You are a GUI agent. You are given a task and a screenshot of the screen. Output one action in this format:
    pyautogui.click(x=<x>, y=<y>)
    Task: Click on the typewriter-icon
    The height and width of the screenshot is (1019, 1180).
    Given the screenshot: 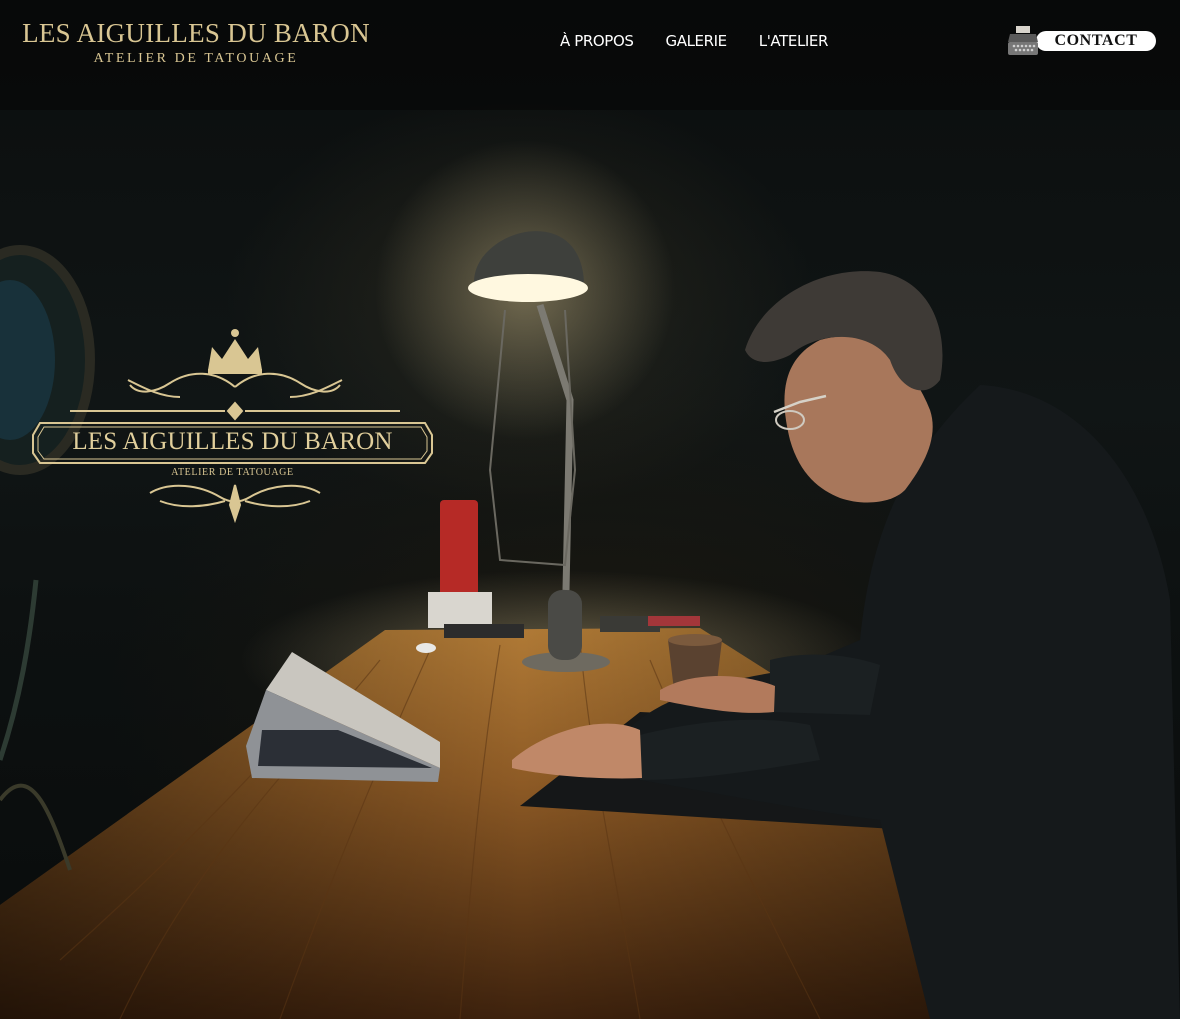 What is the action you would take?
    pyautogui.click(x=1023, y=41)
    